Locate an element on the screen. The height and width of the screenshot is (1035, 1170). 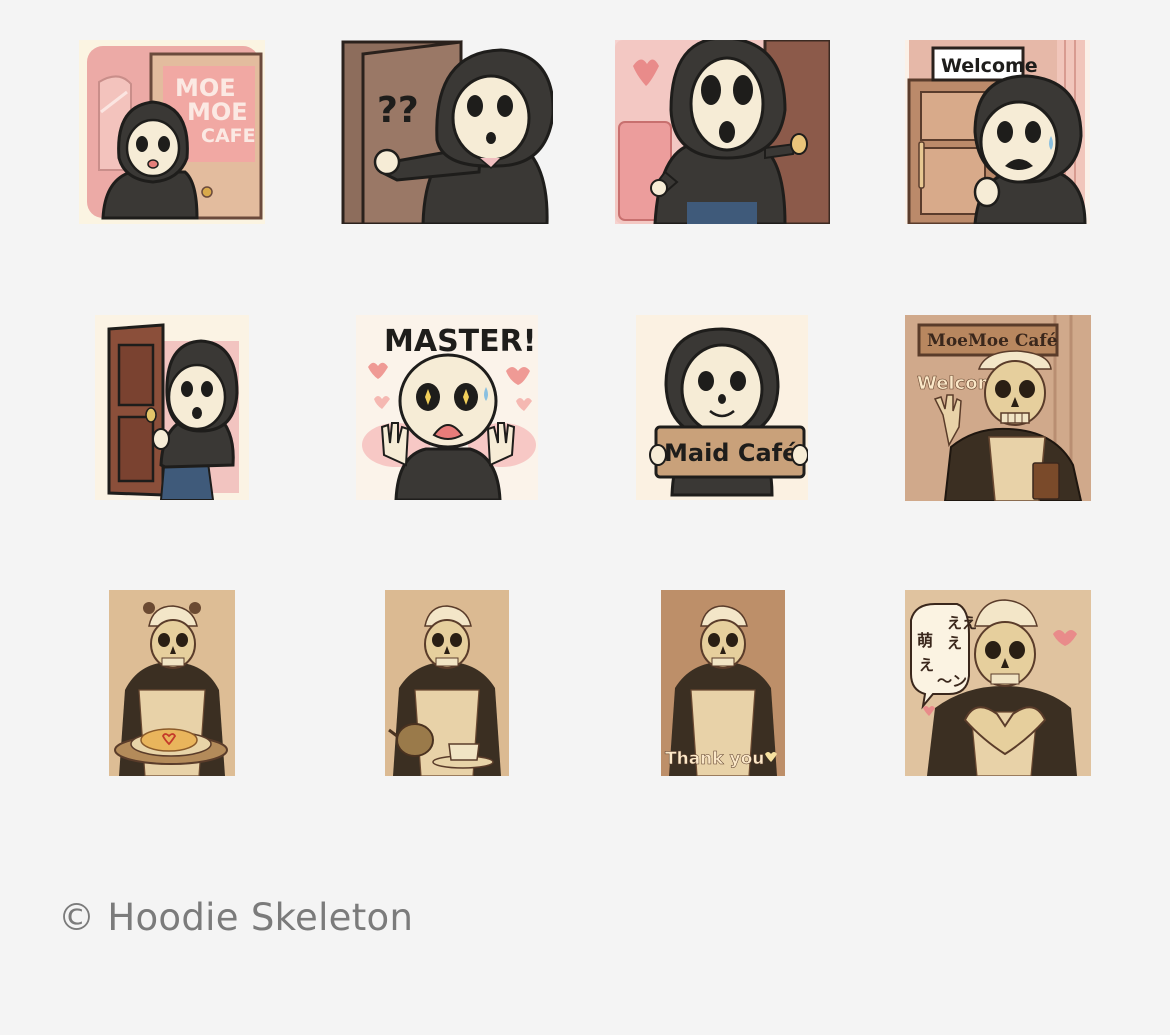
sticker-skeleton-maid-thank-you: Thank you is located at coordinates (723, 683).